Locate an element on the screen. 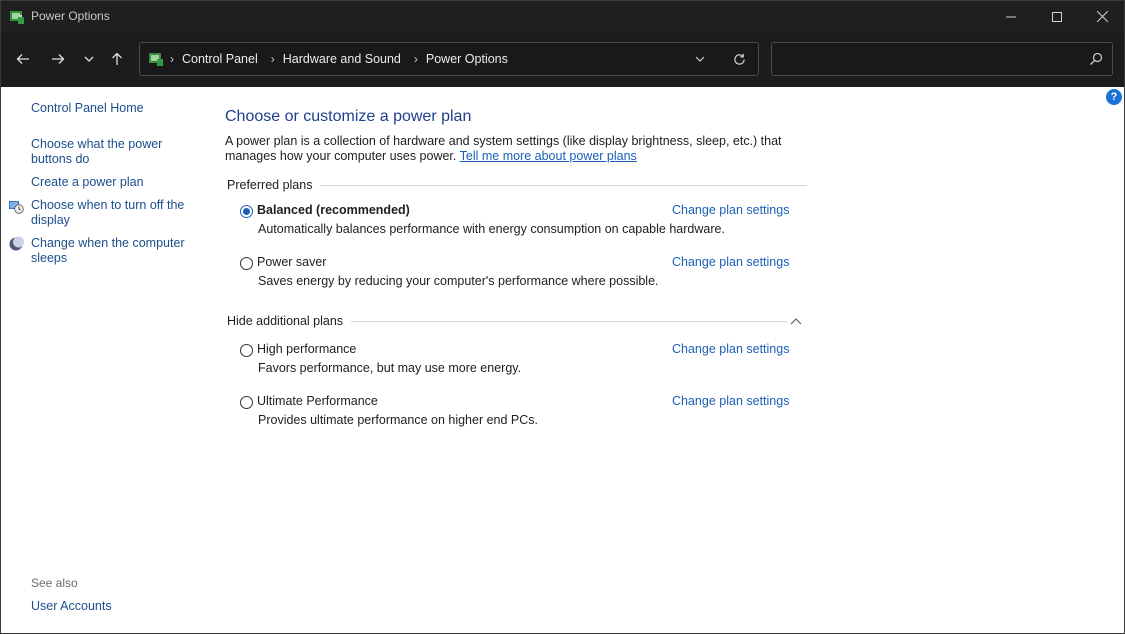 This screenshot has height=634, width=1125. address-history-chevron-icon is located at coordinates (700, 59).